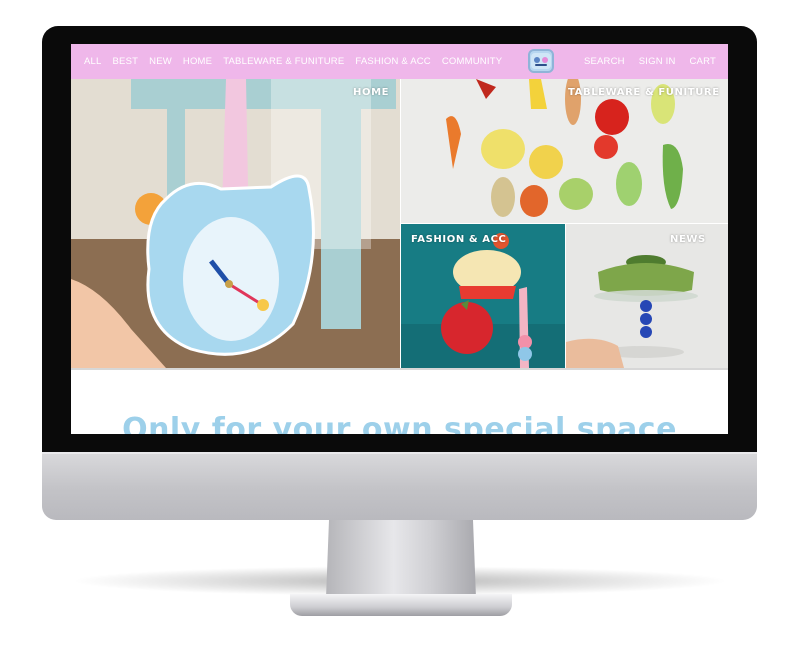 Image resolution: width=800 pixels, height=650 pixels. I want to click on nav-all: ALL, so click(93, 61).